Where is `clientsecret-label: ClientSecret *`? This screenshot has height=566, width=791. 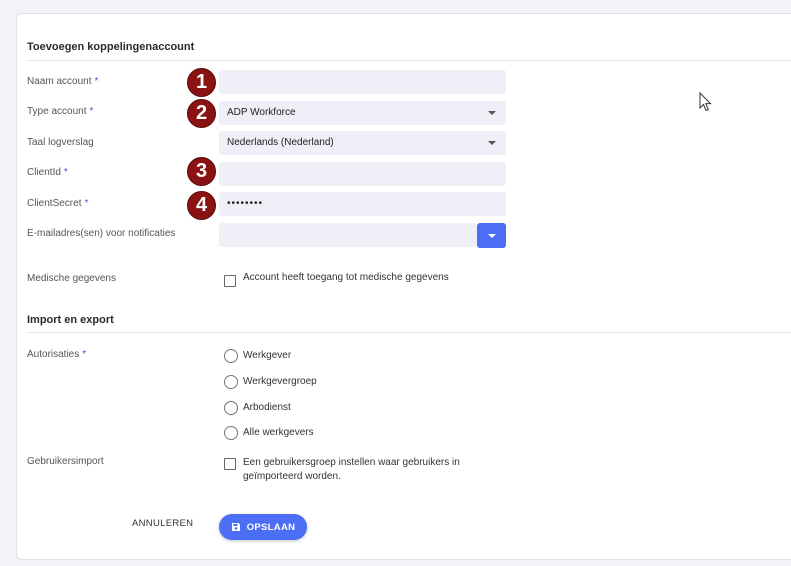 clientsecret-label: ClientSecret * is located at coordinates (58, 203).